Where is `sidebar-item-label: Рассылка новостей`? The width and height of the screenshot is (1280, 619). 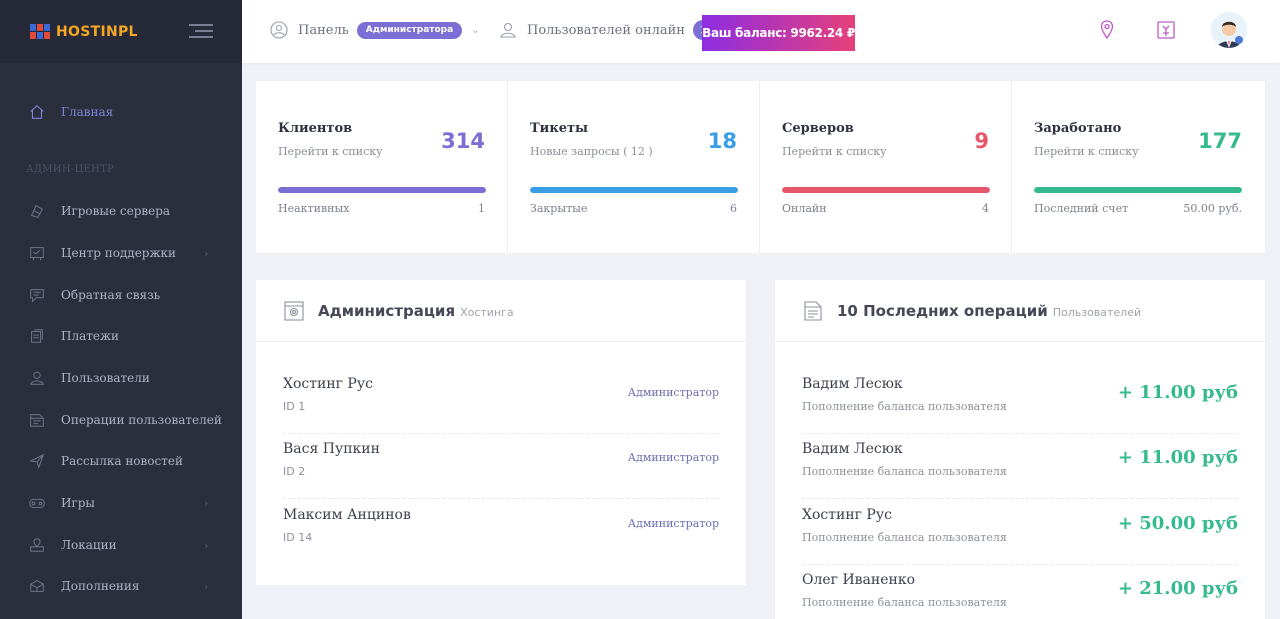 sidebar-item-label: Рассылка новостей is located at coordinates (122, 461).